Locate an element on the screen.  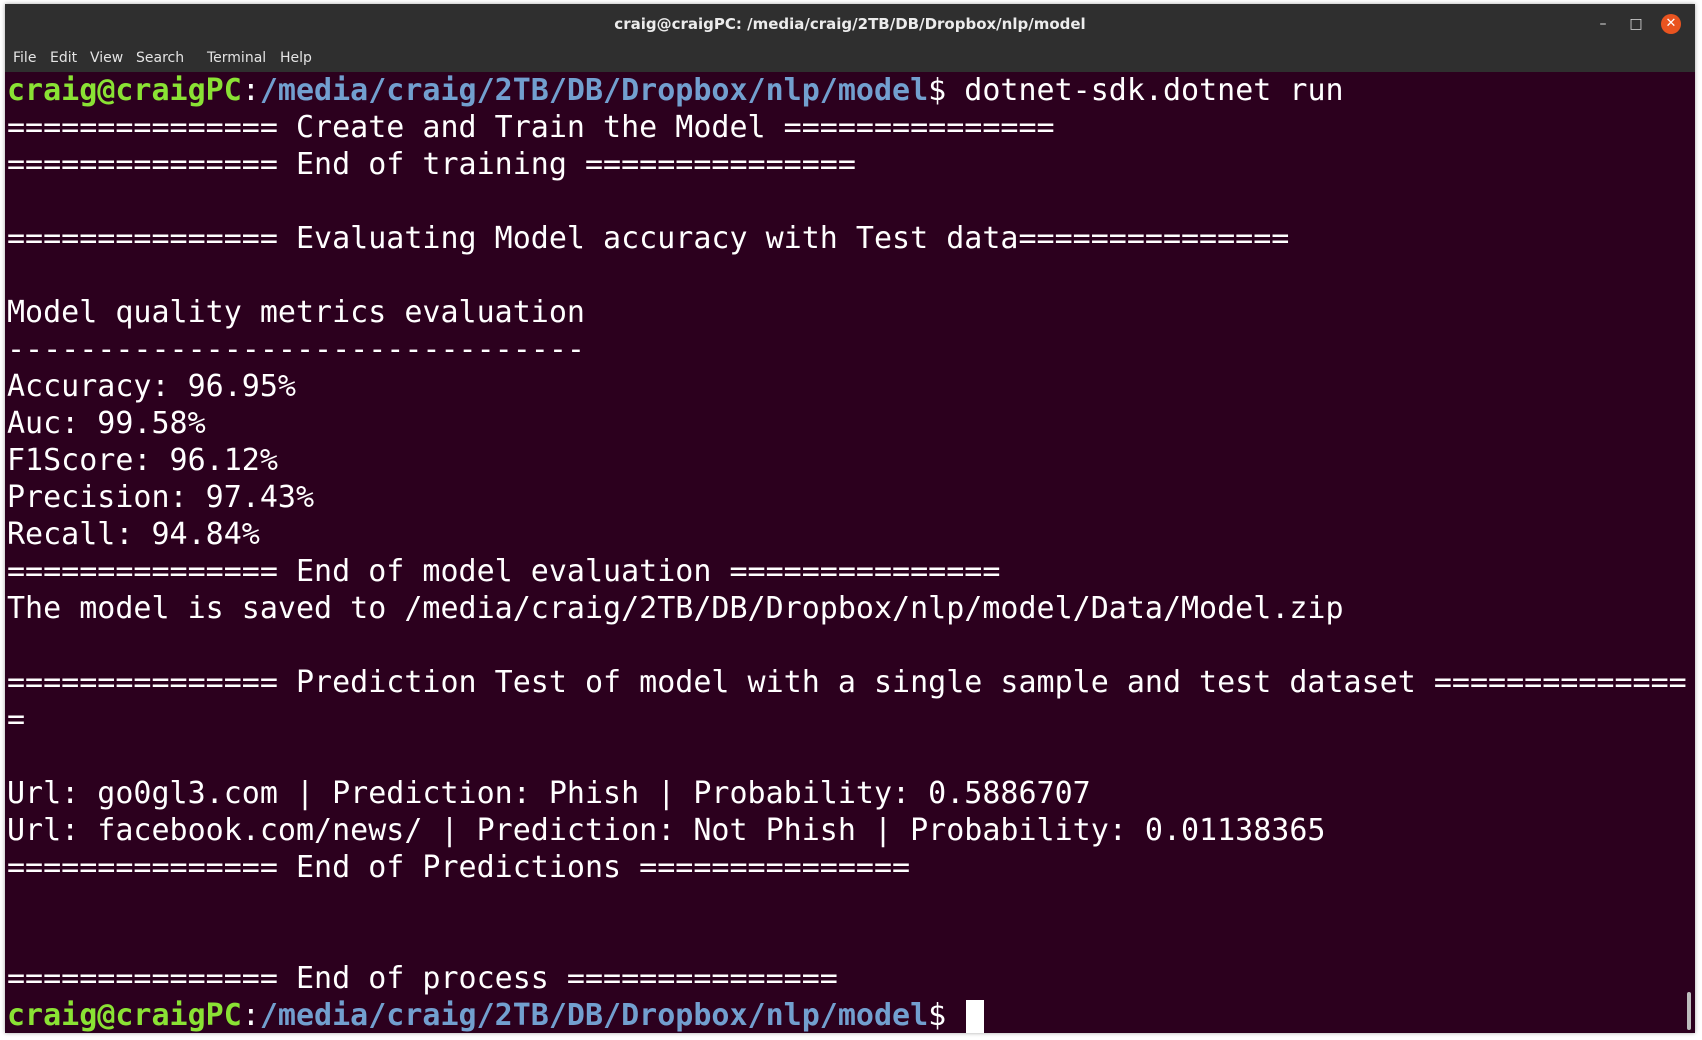
output-line: Precision: 97.43% is located at coordinates (161, 497).